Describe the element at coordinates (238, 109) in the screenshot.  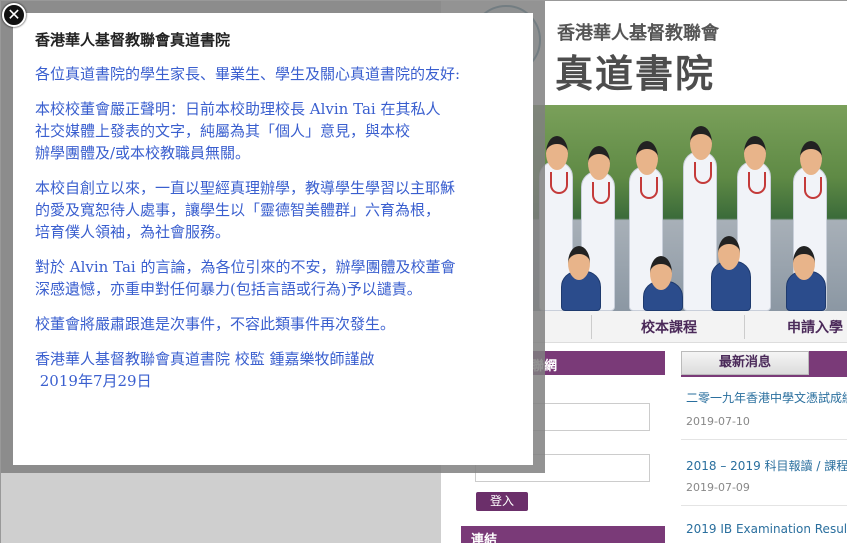
I see `announcement-line: 本校校董會嚴正聲明：日前本校助理校長 Alvin Tai 在其私人` at that location.